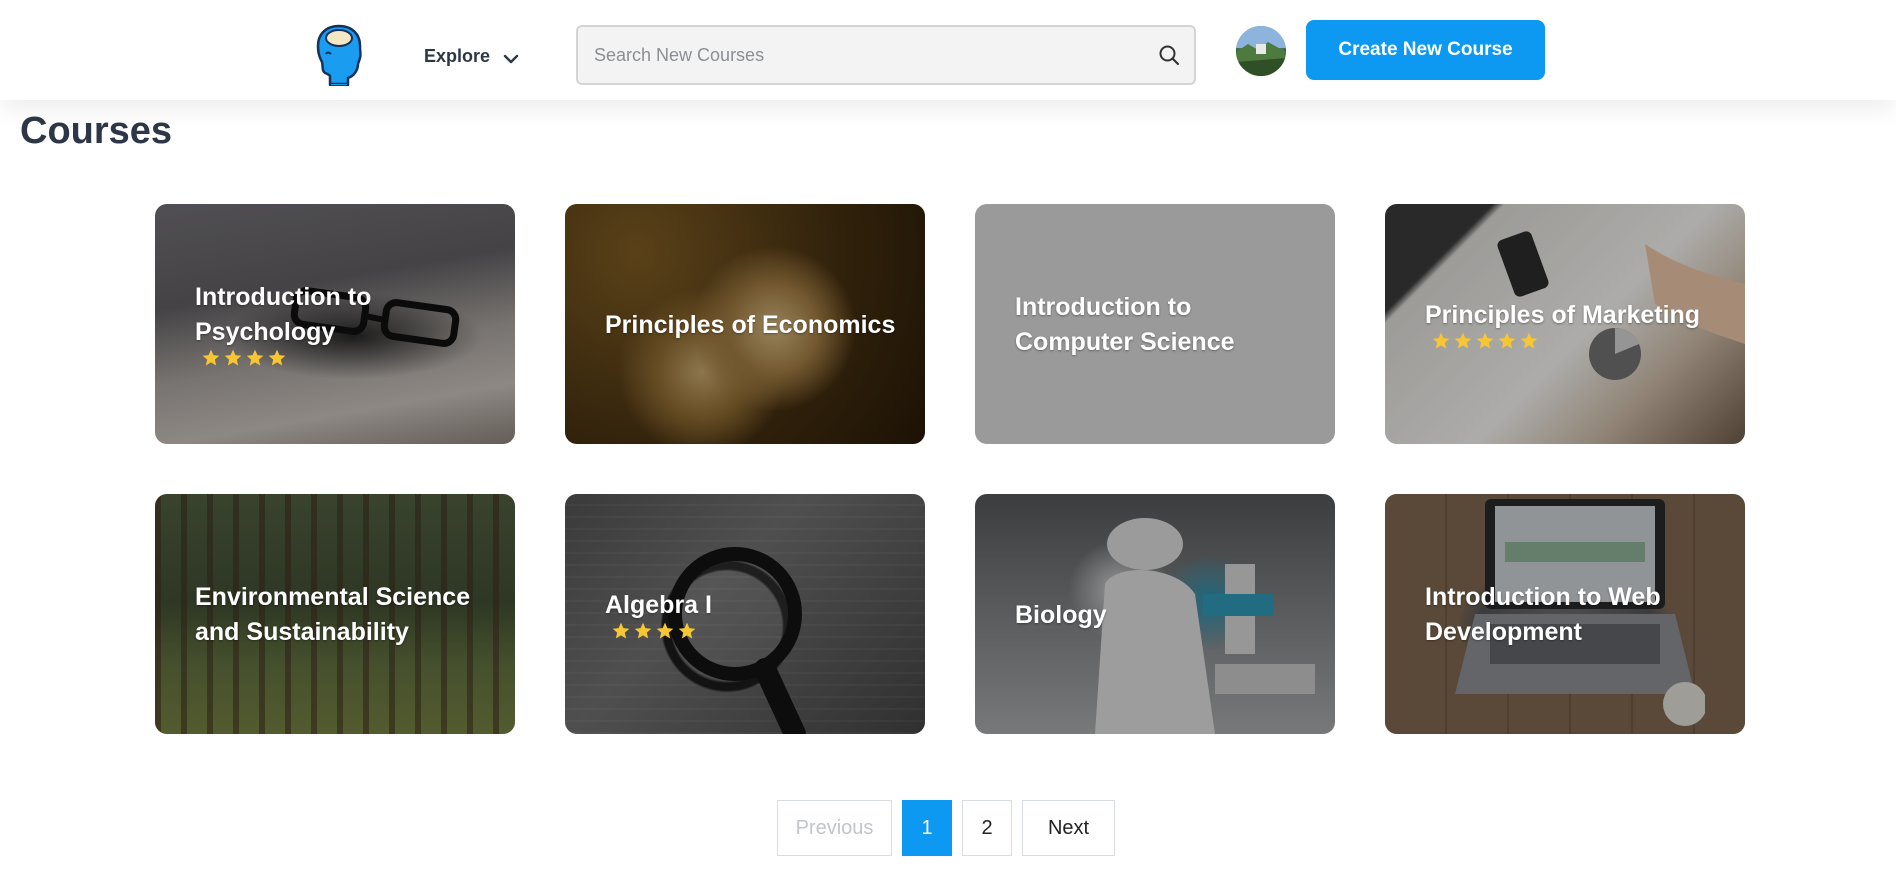  What do you see at coordinates (96, 131) in the screenshot?
I see `page-title: Courses` at bounding box center [96, 131].